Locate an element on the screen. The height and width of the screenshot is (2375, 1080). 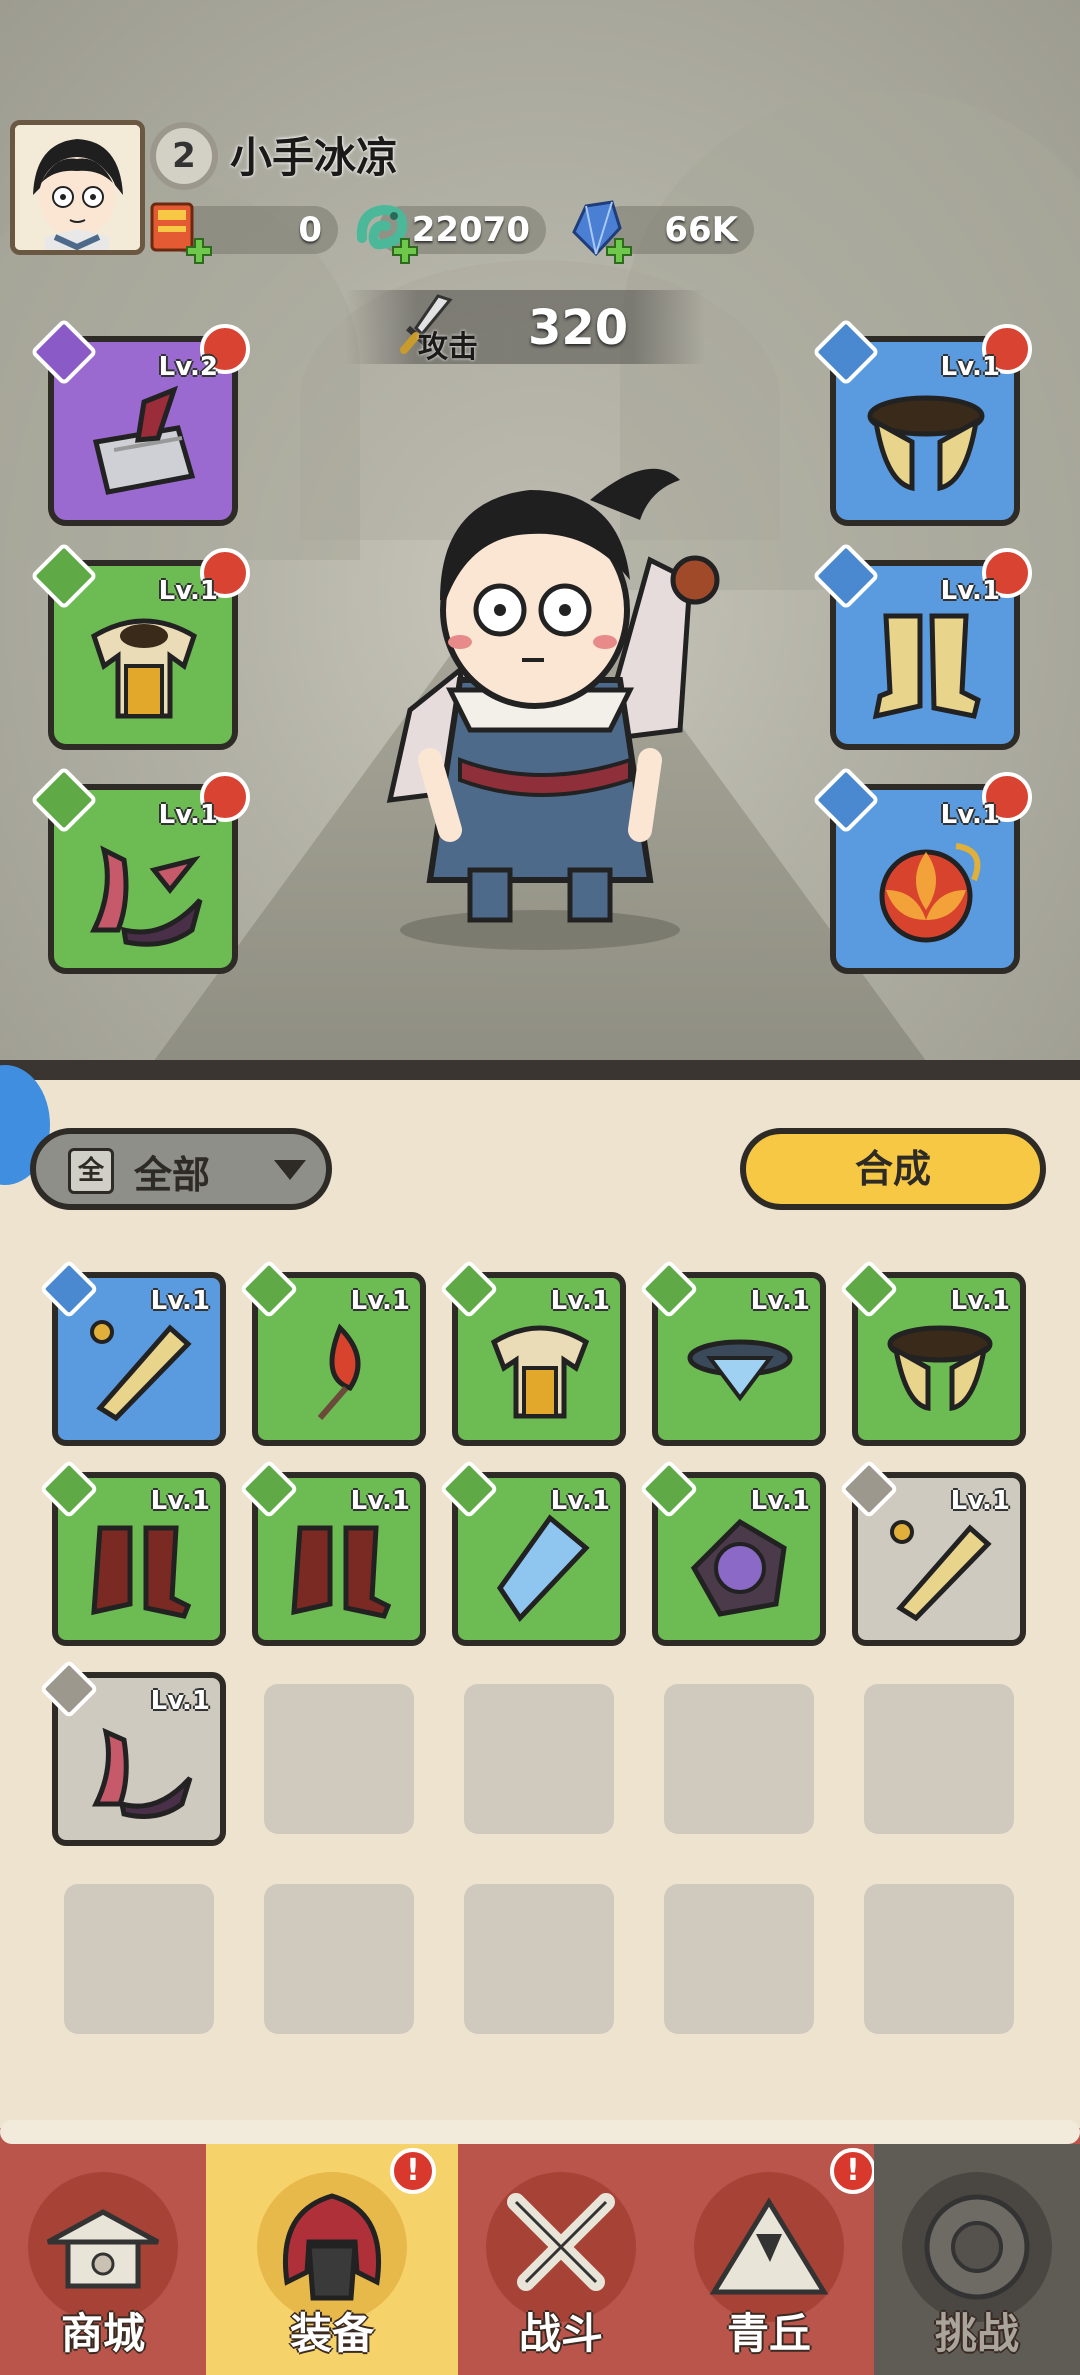
category-filter-dropdown: 全 全部 is located at coordinates (181, 1169).